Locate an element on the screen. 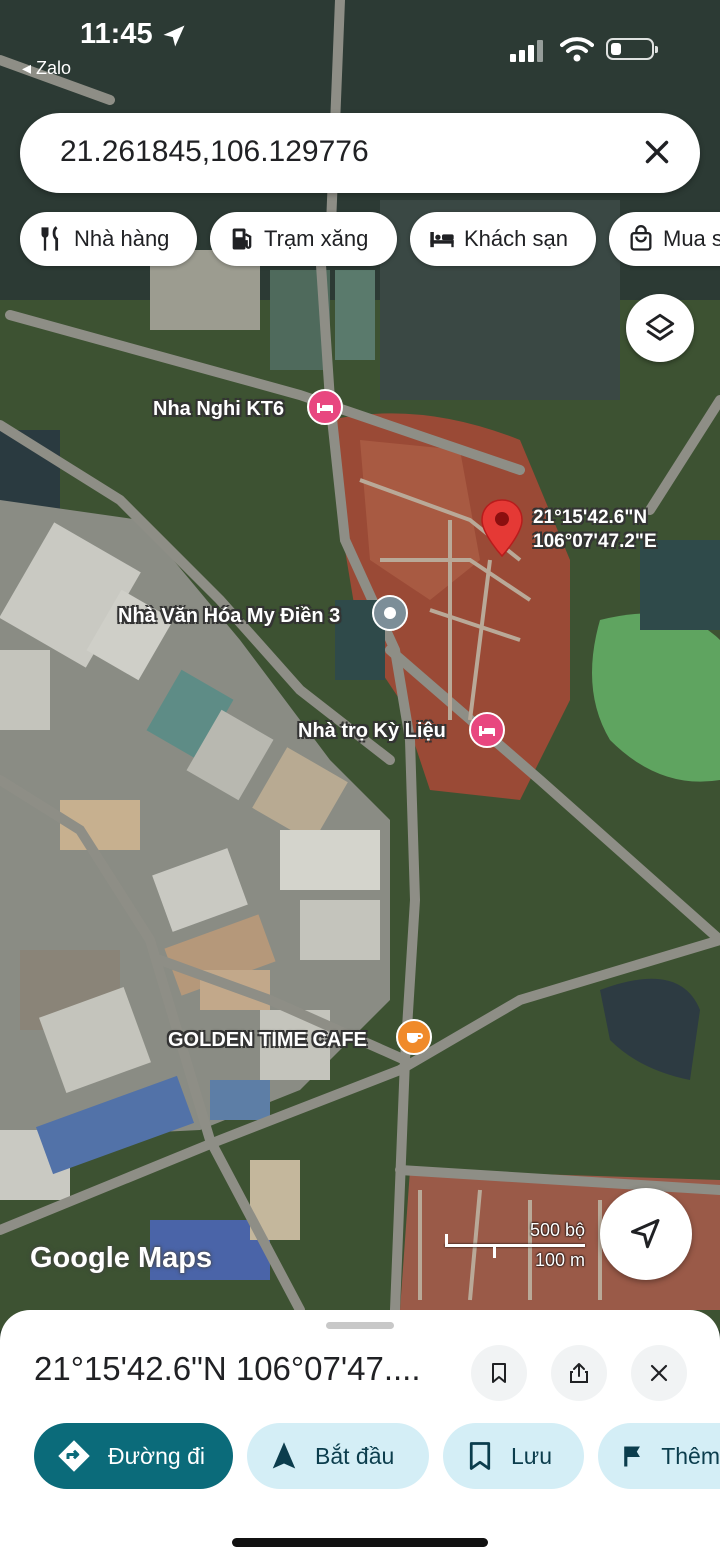  back-to-app-link: ◂ Zalo is located at coordinates (46, 68).